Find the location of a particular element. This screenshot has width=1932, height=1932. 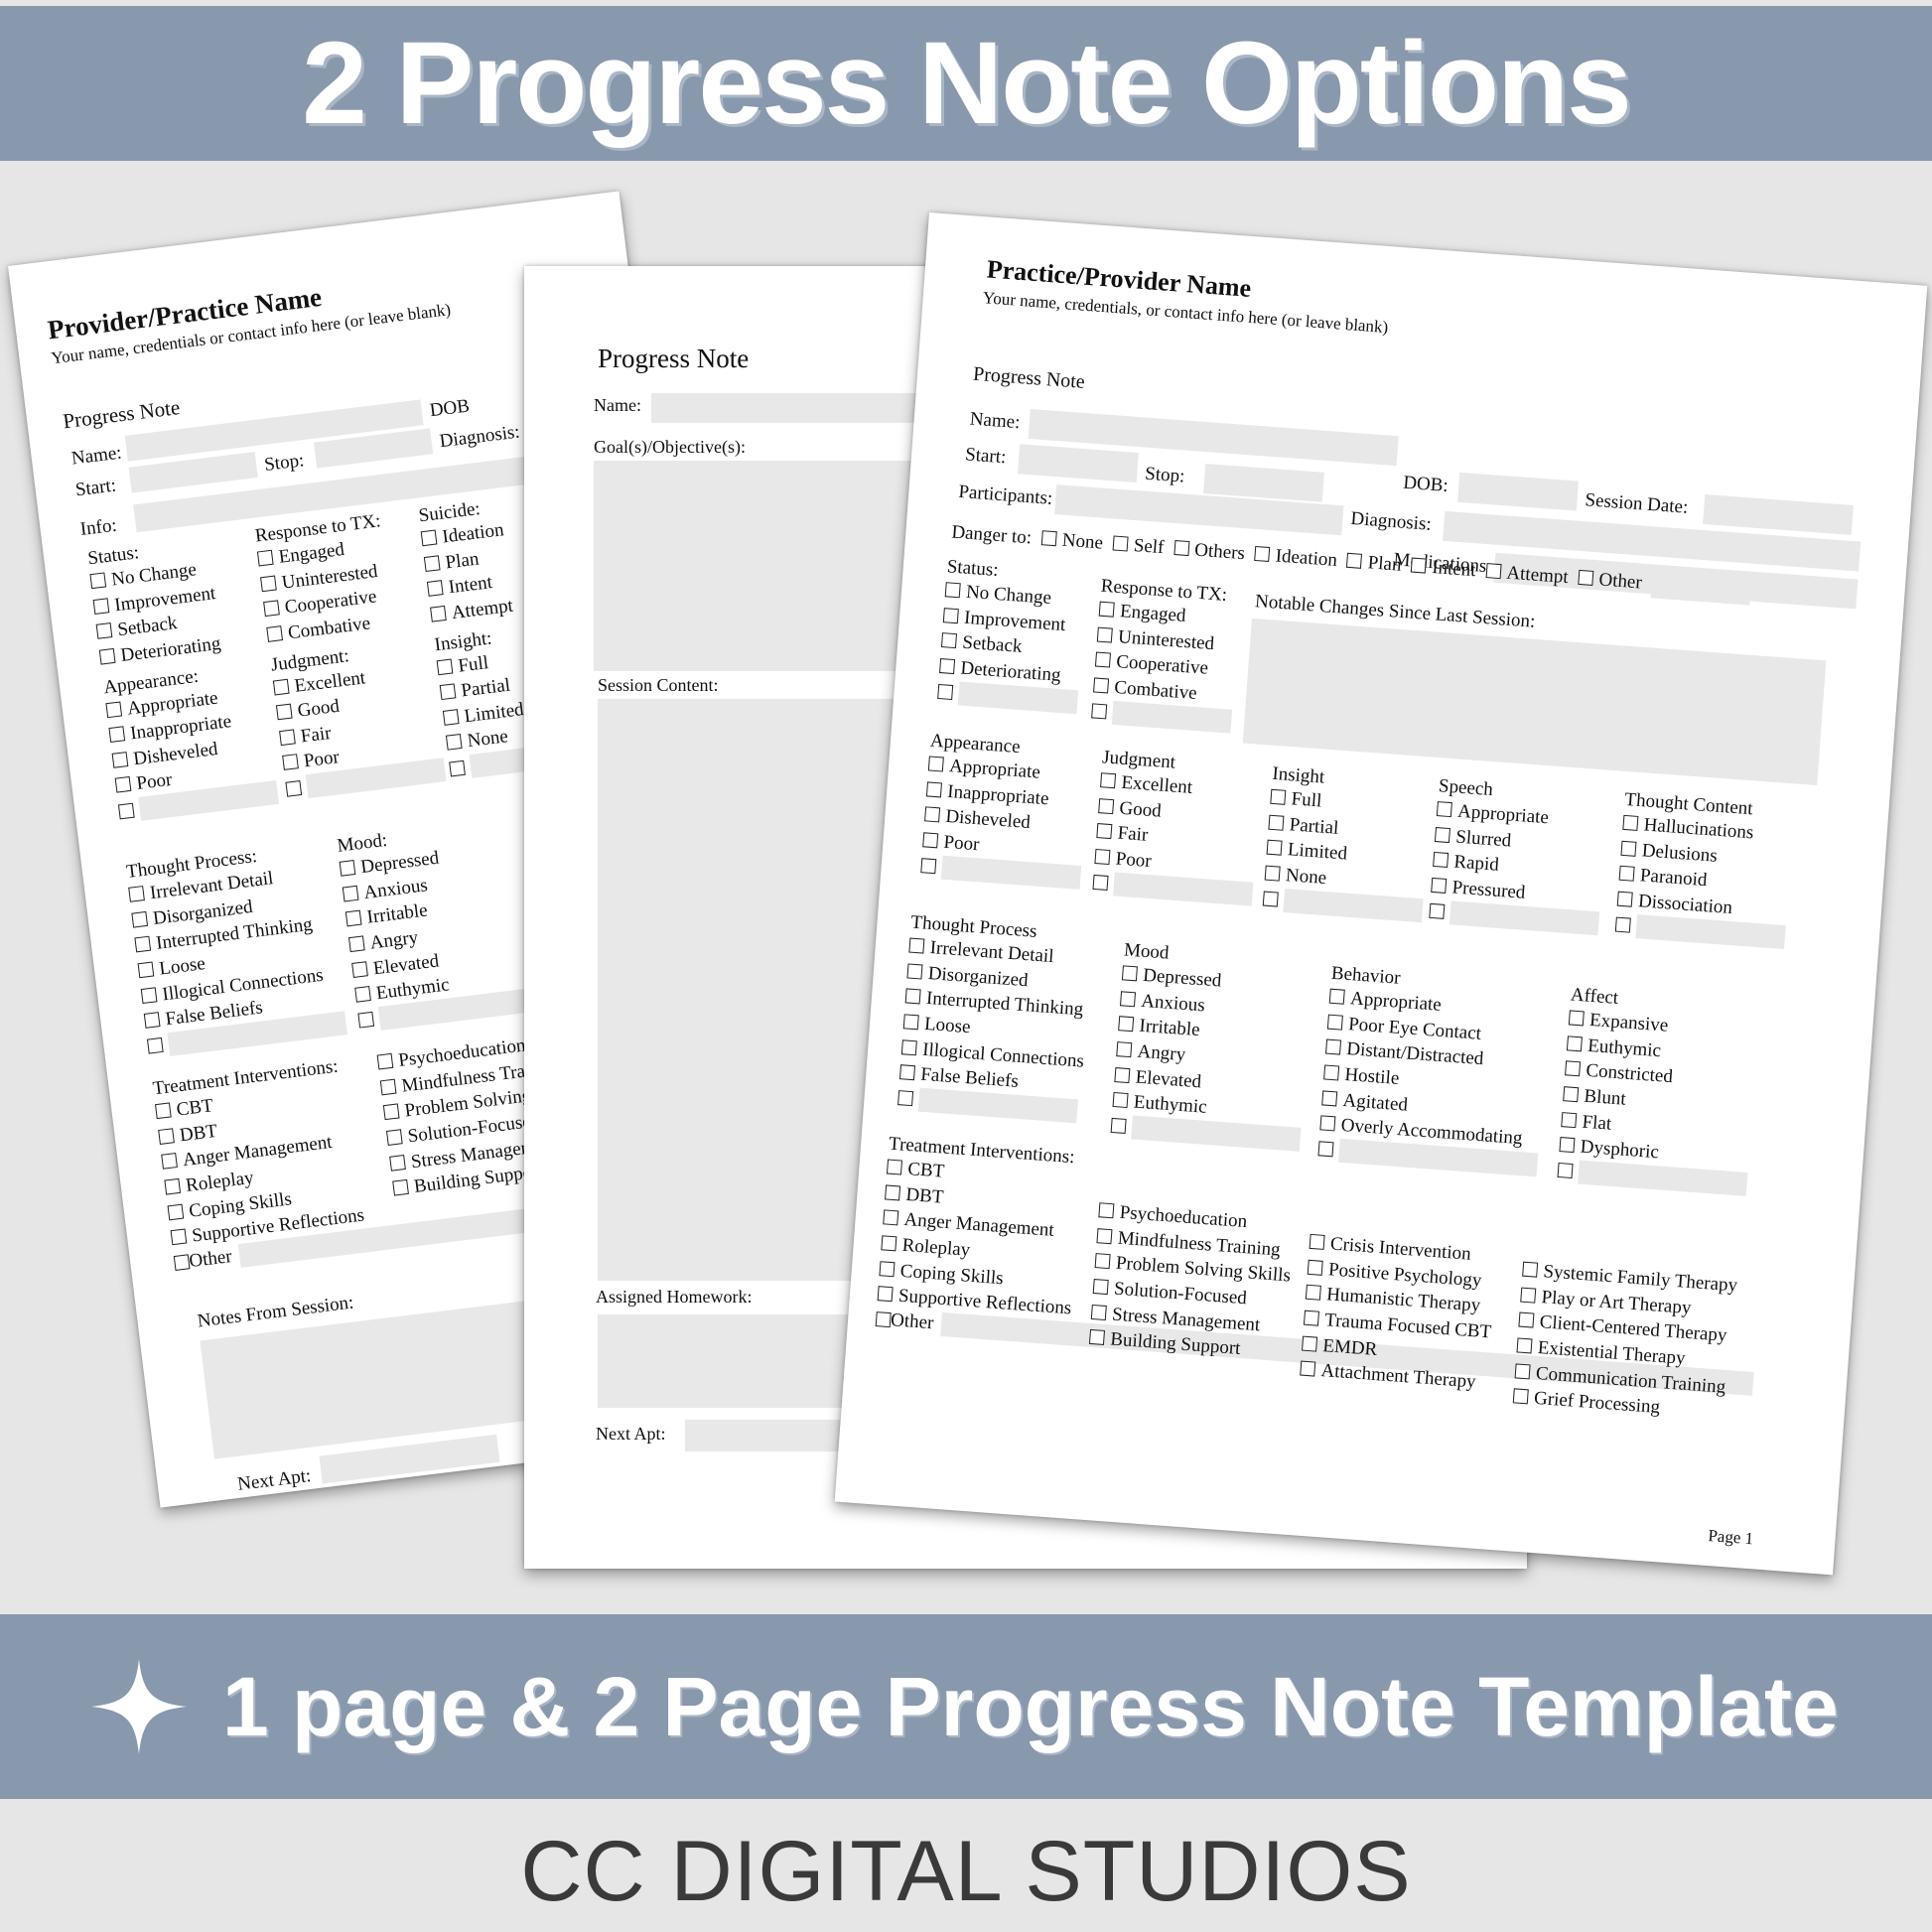

checkbox-option: Attempt is located at coordinates (1528, 575).